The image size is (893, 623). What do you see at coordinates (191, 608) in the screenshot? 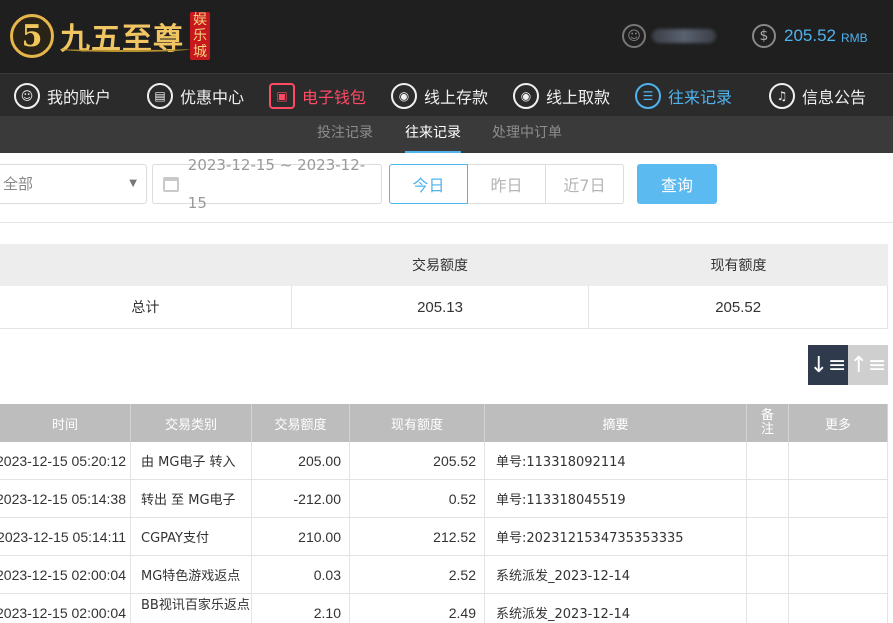
I see `cell-type: BB视讯百家乐返点` at bounding box center [191, 608].